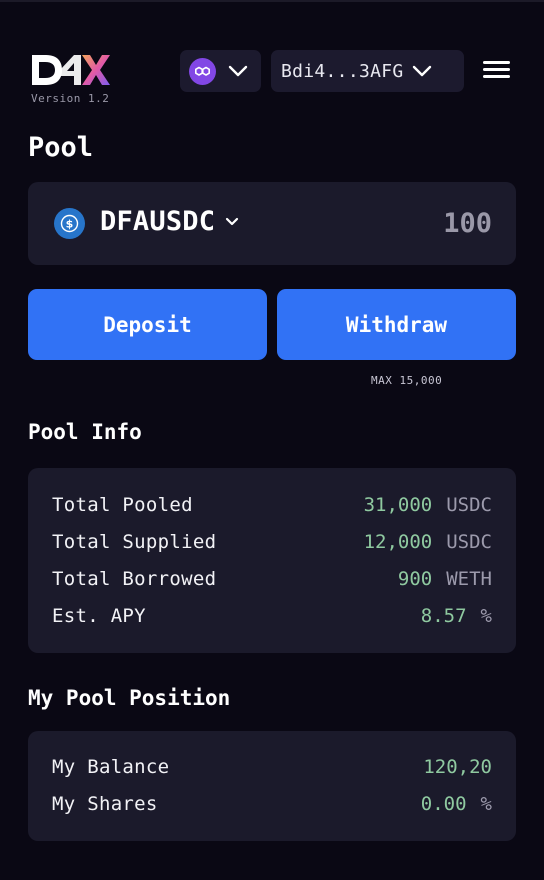  Describe the element at coordinates (469, 579) in the screenshot. I see `row-unit: WETH` at that location.